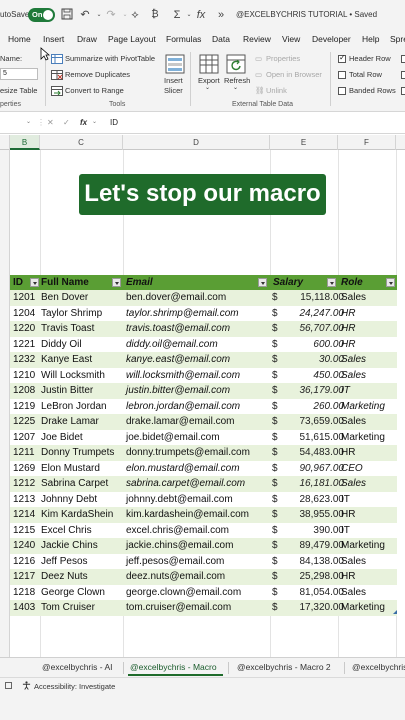 This screenshot has height=720, width=405. I want to click on cell-email: elon.mustard@email.com, so click(196, 469).